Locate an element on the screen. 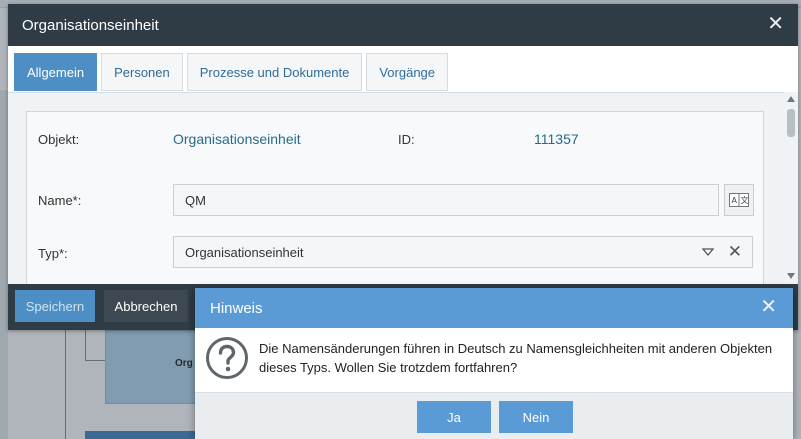  scroll-up-icon is located at coordinates (791, 99).